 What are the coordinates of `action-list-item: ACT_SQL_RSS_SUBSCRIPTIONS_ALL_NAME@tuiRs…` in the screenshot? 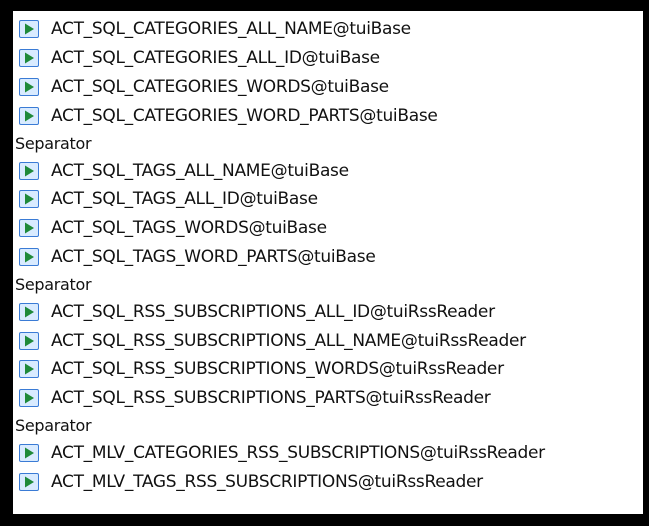 It's located at (328, 340).